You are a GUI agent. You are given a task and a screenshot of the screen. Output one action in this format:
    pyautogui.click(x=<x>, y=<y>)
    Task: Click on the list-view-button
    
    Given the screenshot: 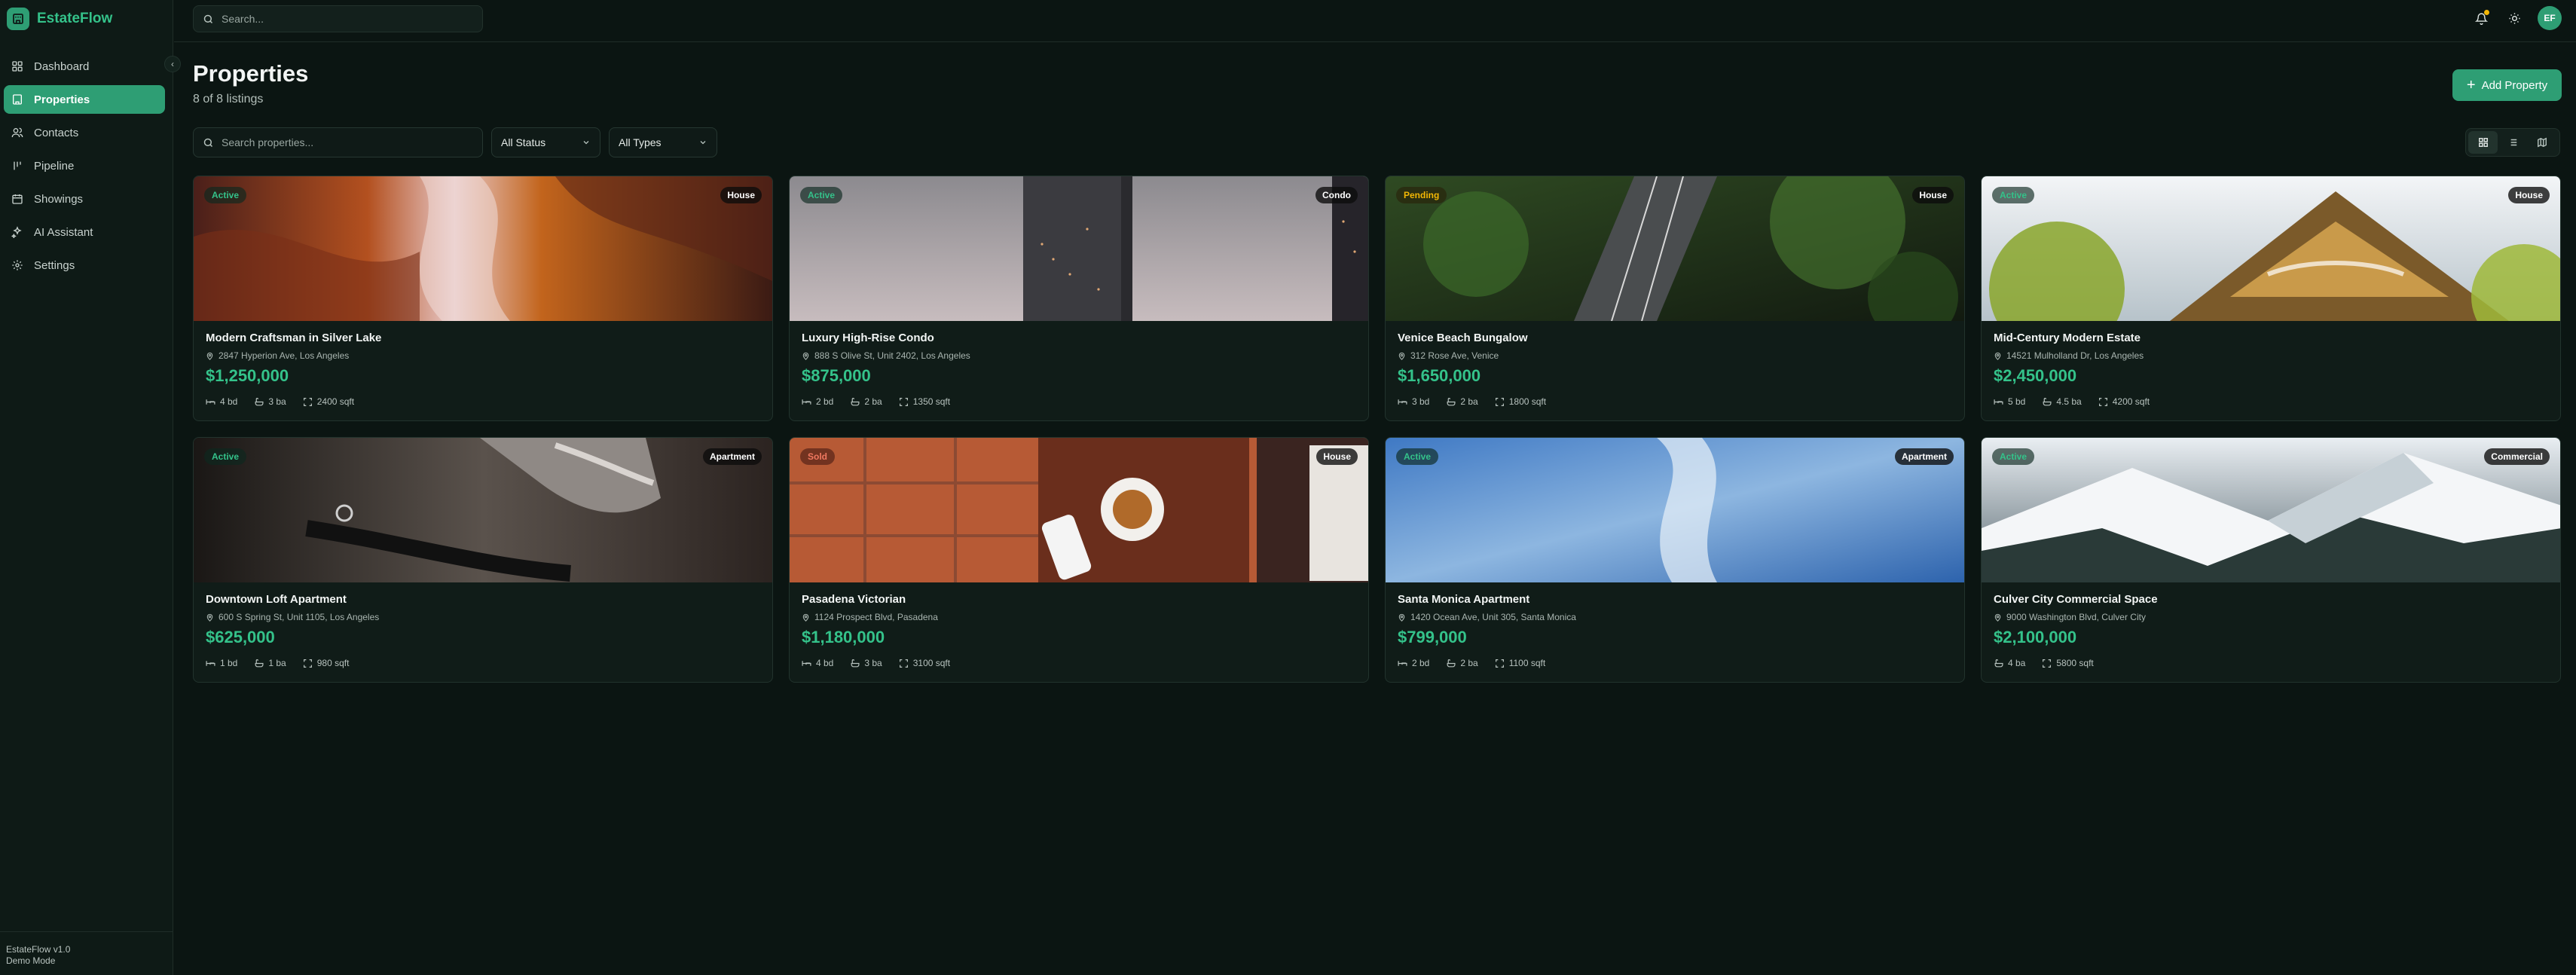 What is the action you would take?
    pyautogui.click(x=2512, y=142)
    